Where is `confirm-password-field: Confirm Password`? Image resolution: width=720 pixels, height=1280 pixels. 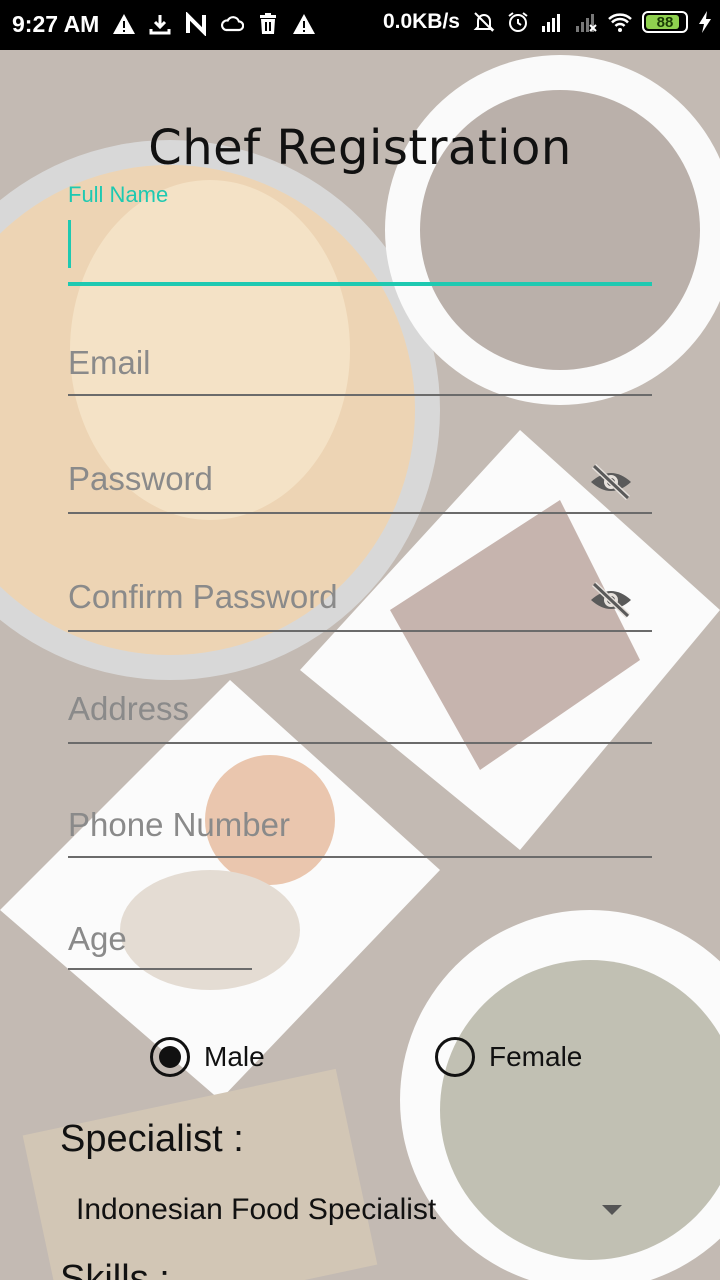 confirm-password-field: Confirm Password is located at coordinates (360, 596).